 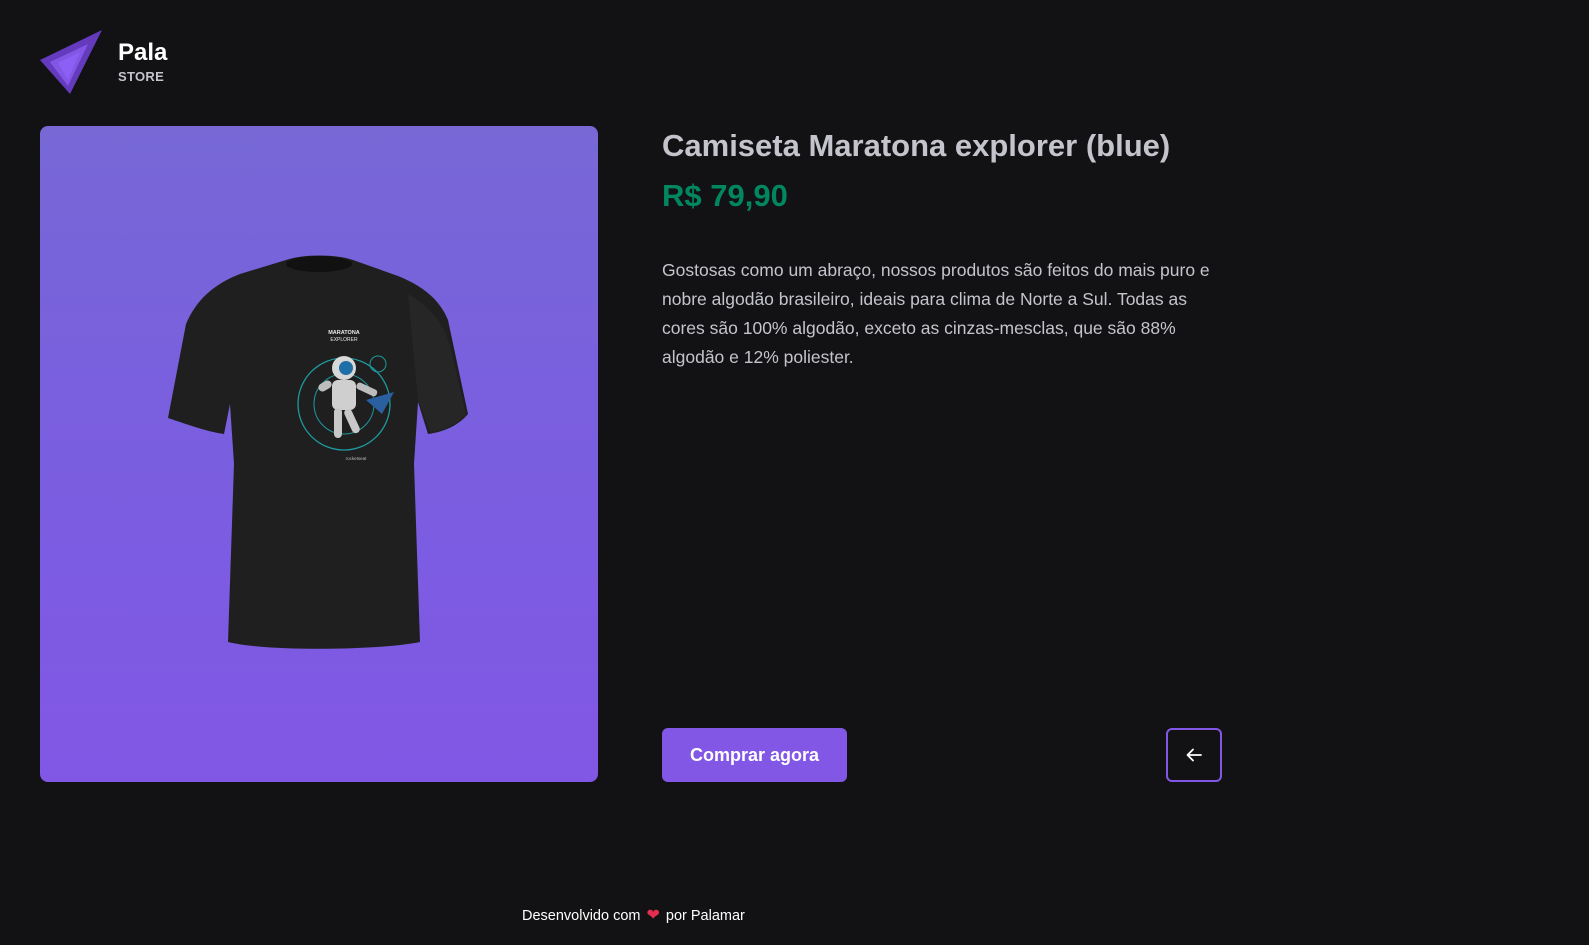 I want to click on brand-name: Pala, so click(x=143, y=52).